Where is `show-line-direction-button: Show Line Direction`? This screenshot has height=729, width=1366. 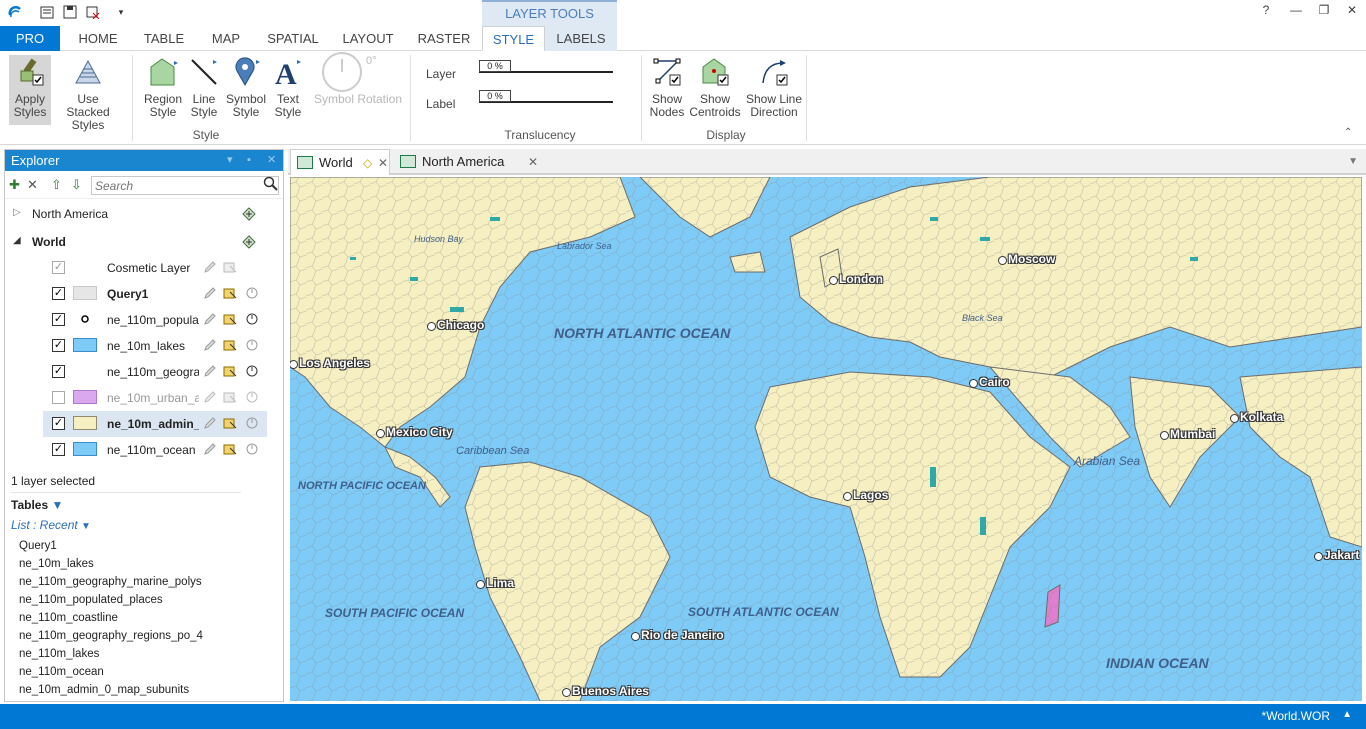 show-line-direction-button: Show Line Direction is located at coordinates (774, 87).